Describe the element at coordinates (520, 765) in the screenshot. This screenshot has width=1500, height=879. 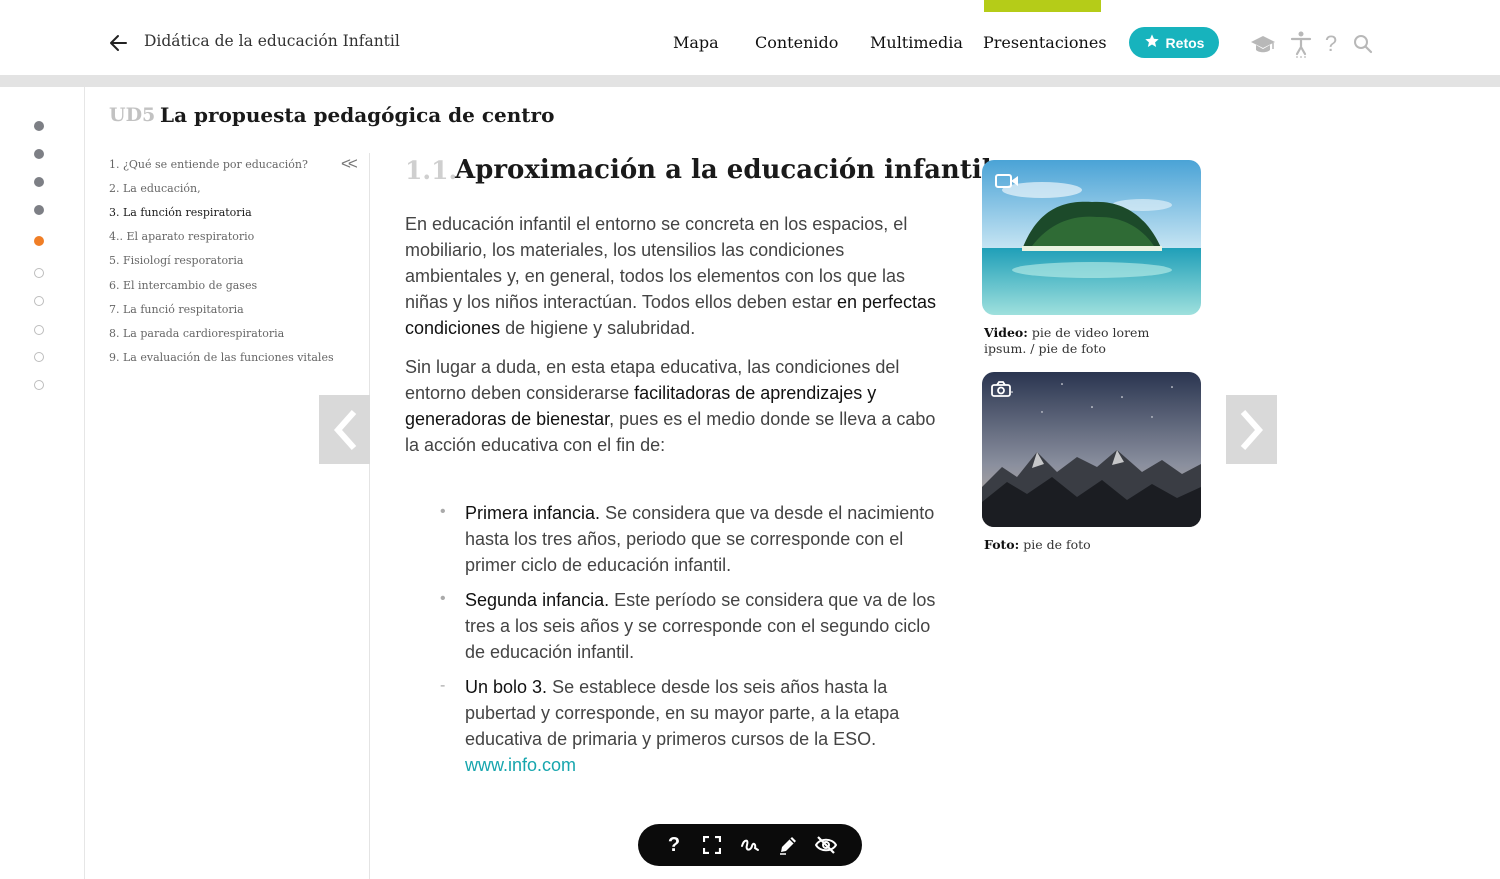
I see `info-link: www.info.com` at that location.